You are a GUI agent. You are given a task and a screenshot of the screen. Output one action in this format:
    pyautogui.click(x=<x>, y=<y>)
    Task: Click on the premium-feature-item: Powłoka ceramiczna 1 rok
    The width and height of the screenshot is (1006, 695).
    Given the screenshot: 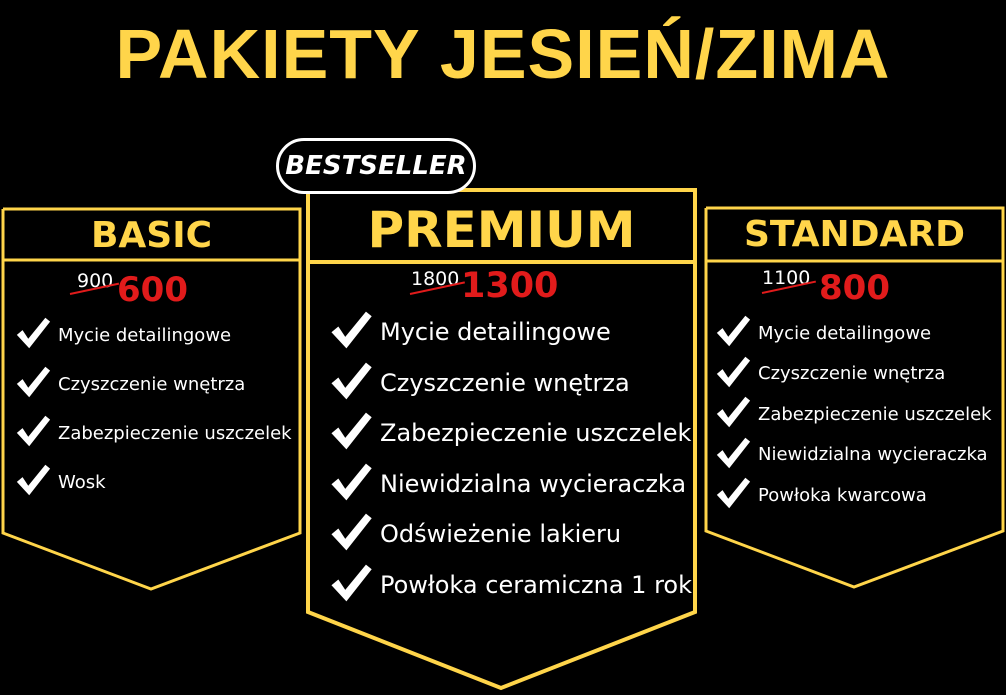 What is the action you would take?
    pyautogui.click(x=510, y=585)
    